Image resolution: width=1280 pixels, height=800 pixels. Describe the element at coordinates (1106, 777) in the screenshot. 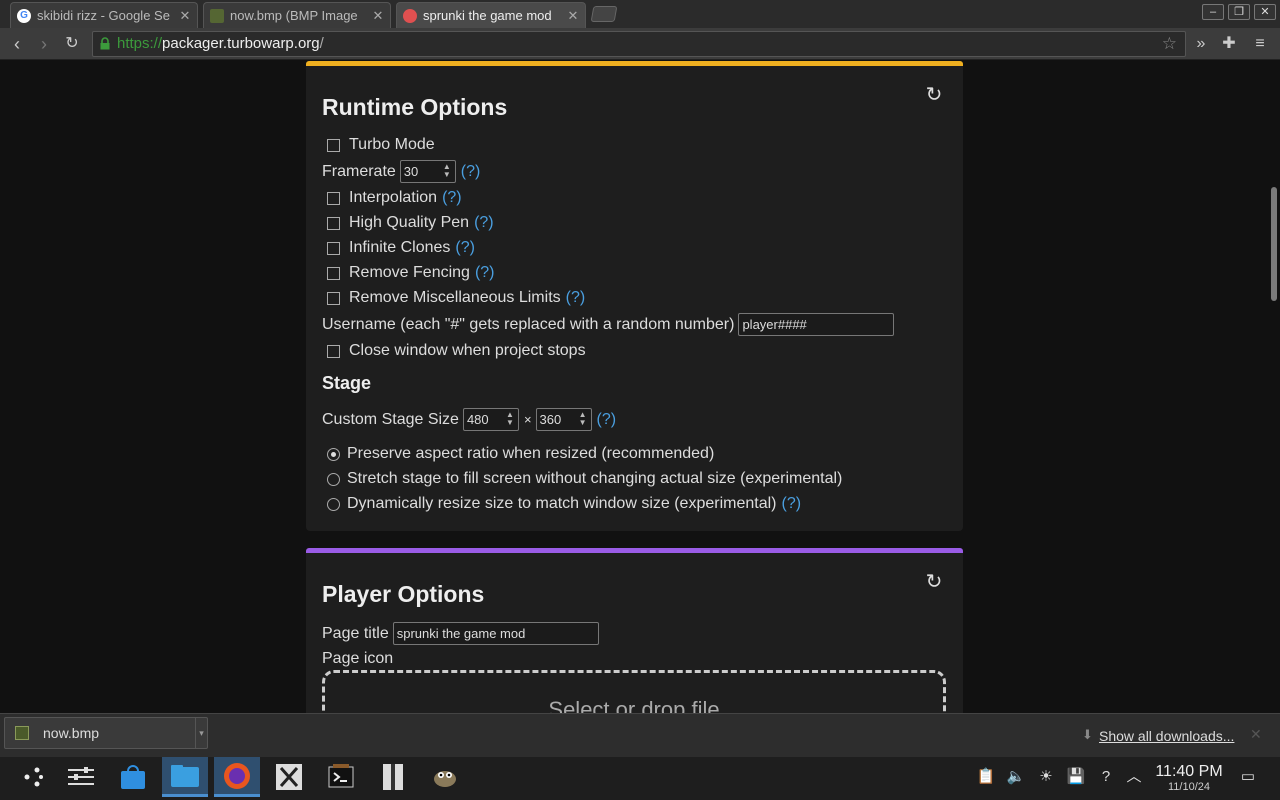

I see `help-circle-icon: ?` at that location.